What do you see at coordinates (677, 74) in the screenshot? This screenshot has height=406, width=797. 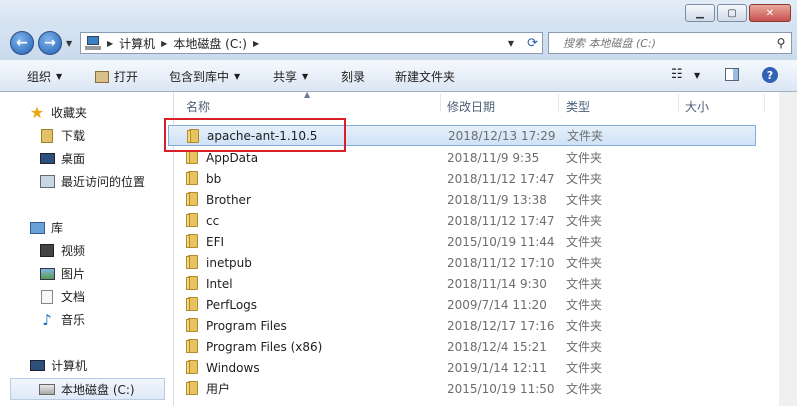 I see `view-options-icon: ☷` at bounding box center [677, 74].